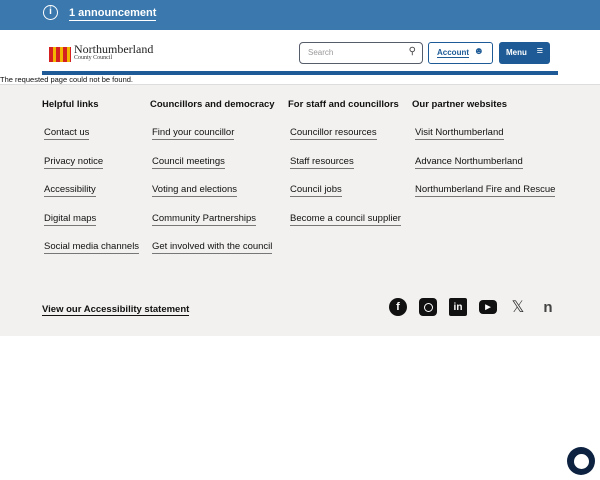 Image resolution: width=600 pixels, height=480 pixels. Describe the element at coordinates (460, 104) in the screenshot. I see `column-heading: Our partner websites` at that location.